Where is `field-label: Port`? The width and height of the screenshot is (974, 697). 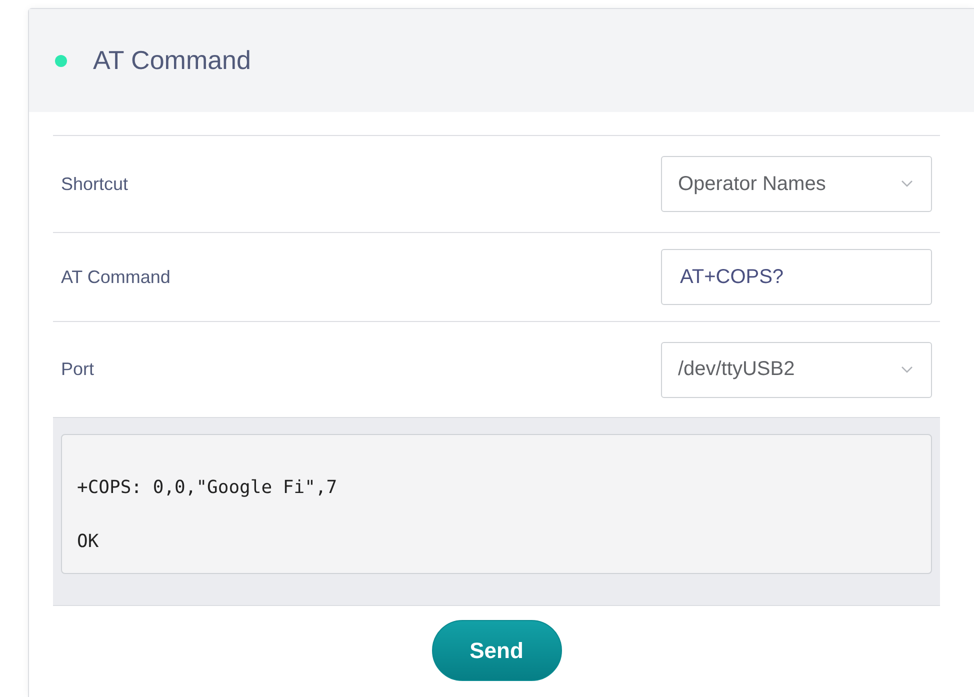 field-label: Port is located at coordinates (77, 369).